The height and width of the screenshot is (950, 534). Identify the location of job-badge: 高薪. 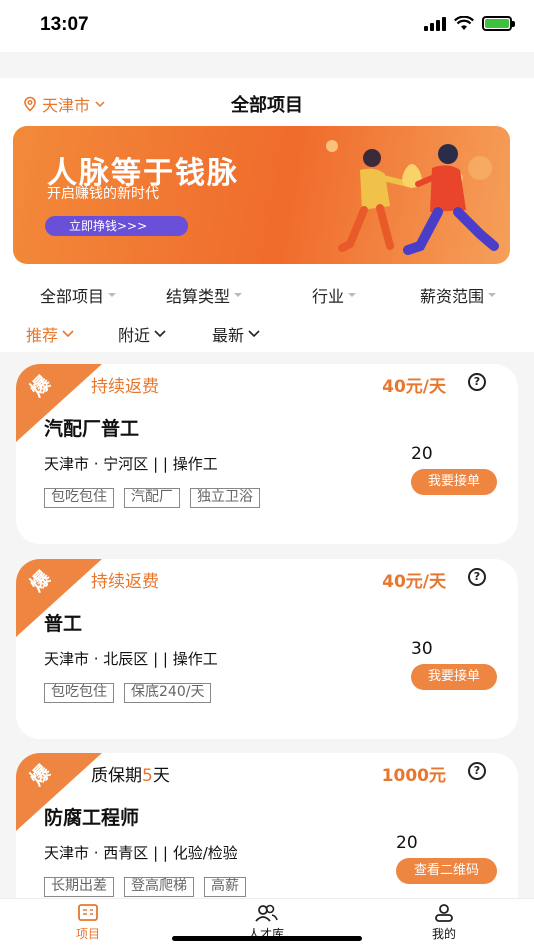
(225, 887).